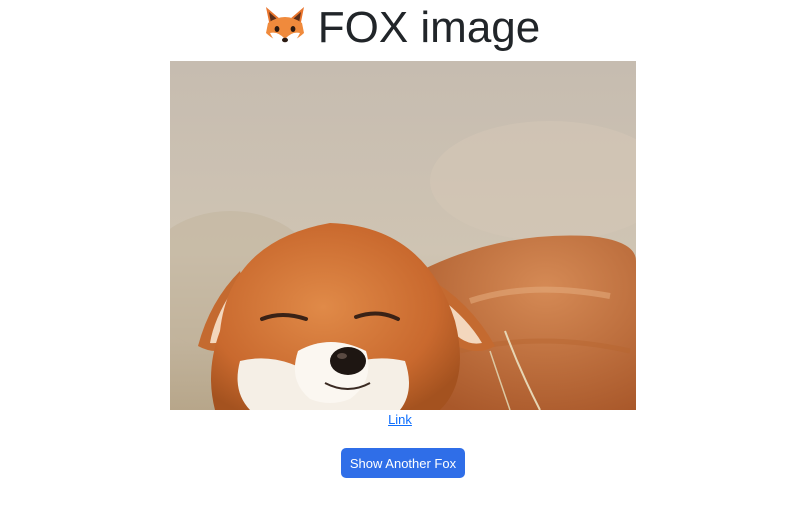 The height and width of the screenshot is (517, 800). I want to click on fox-image-link: Link, so click(400, 419).